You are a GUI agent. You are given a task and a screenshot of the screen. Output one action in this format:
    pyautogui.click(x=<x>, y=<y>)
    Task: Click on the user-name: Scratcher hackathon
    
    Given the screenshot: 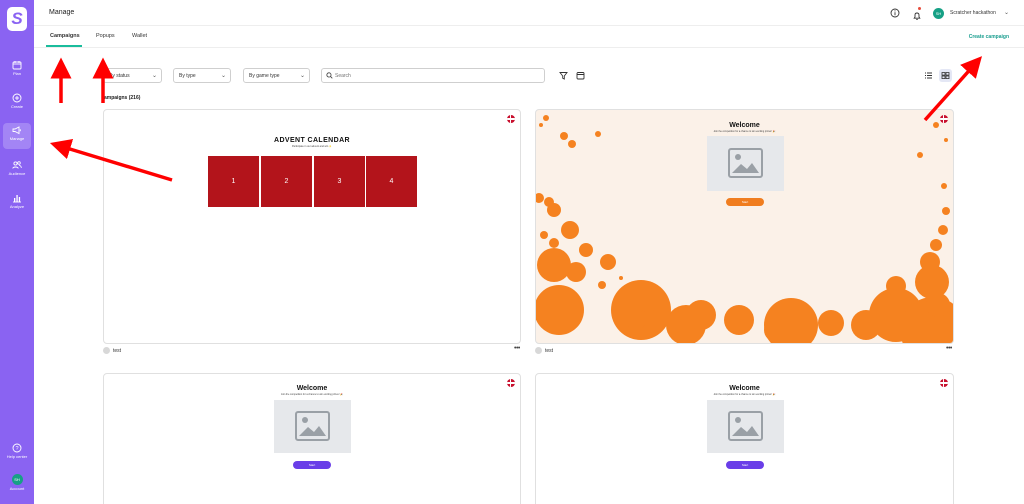 What is the action you would take?
    pyautogui.click(x=973, y=13)
    